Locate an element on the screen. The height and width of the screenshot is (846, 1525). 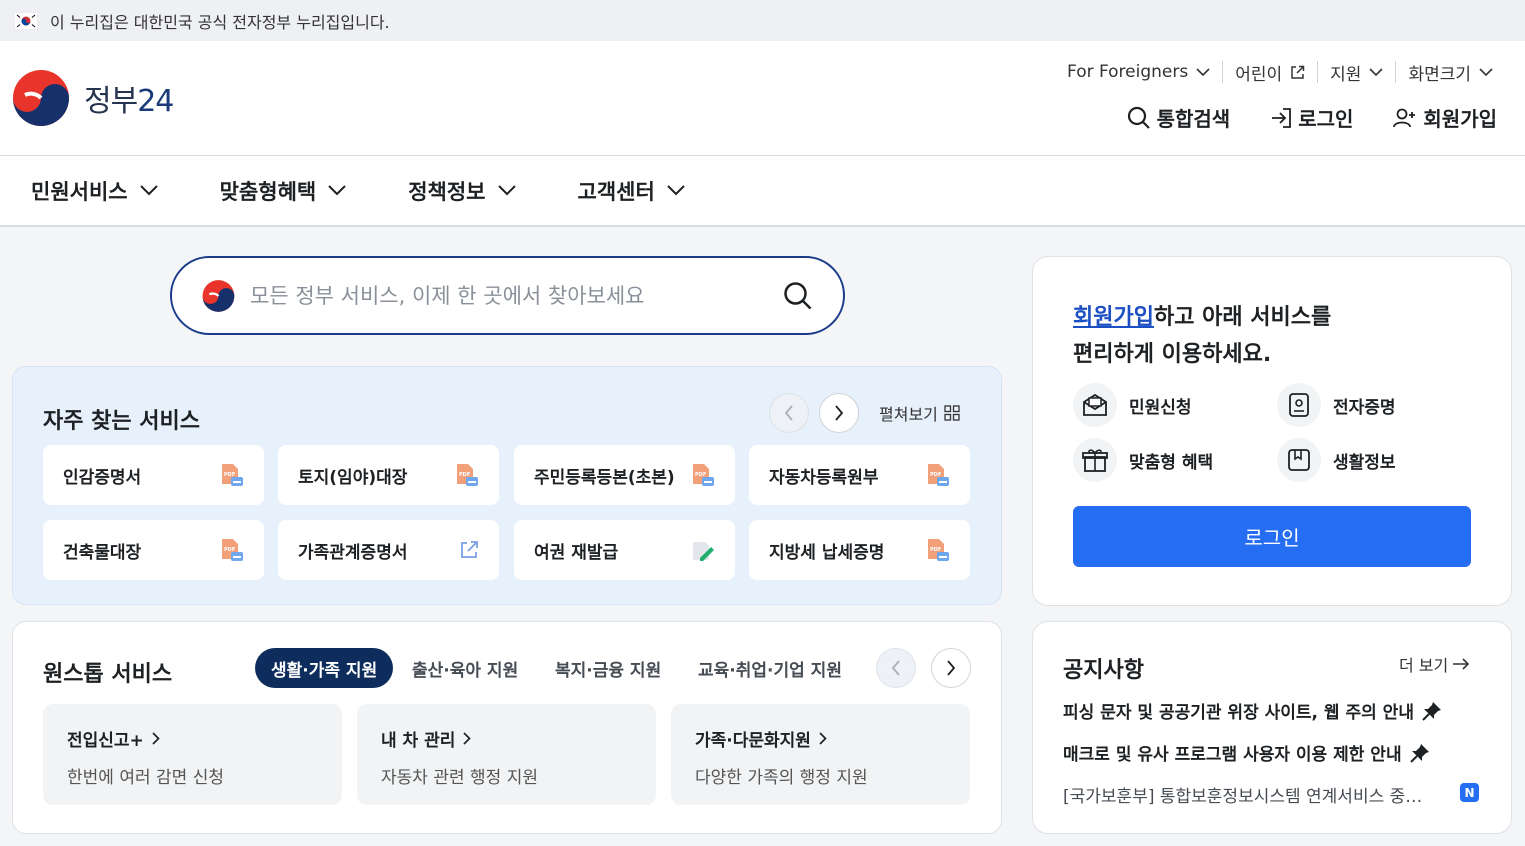
user-add-icon is located at coordinates (1404, 117).